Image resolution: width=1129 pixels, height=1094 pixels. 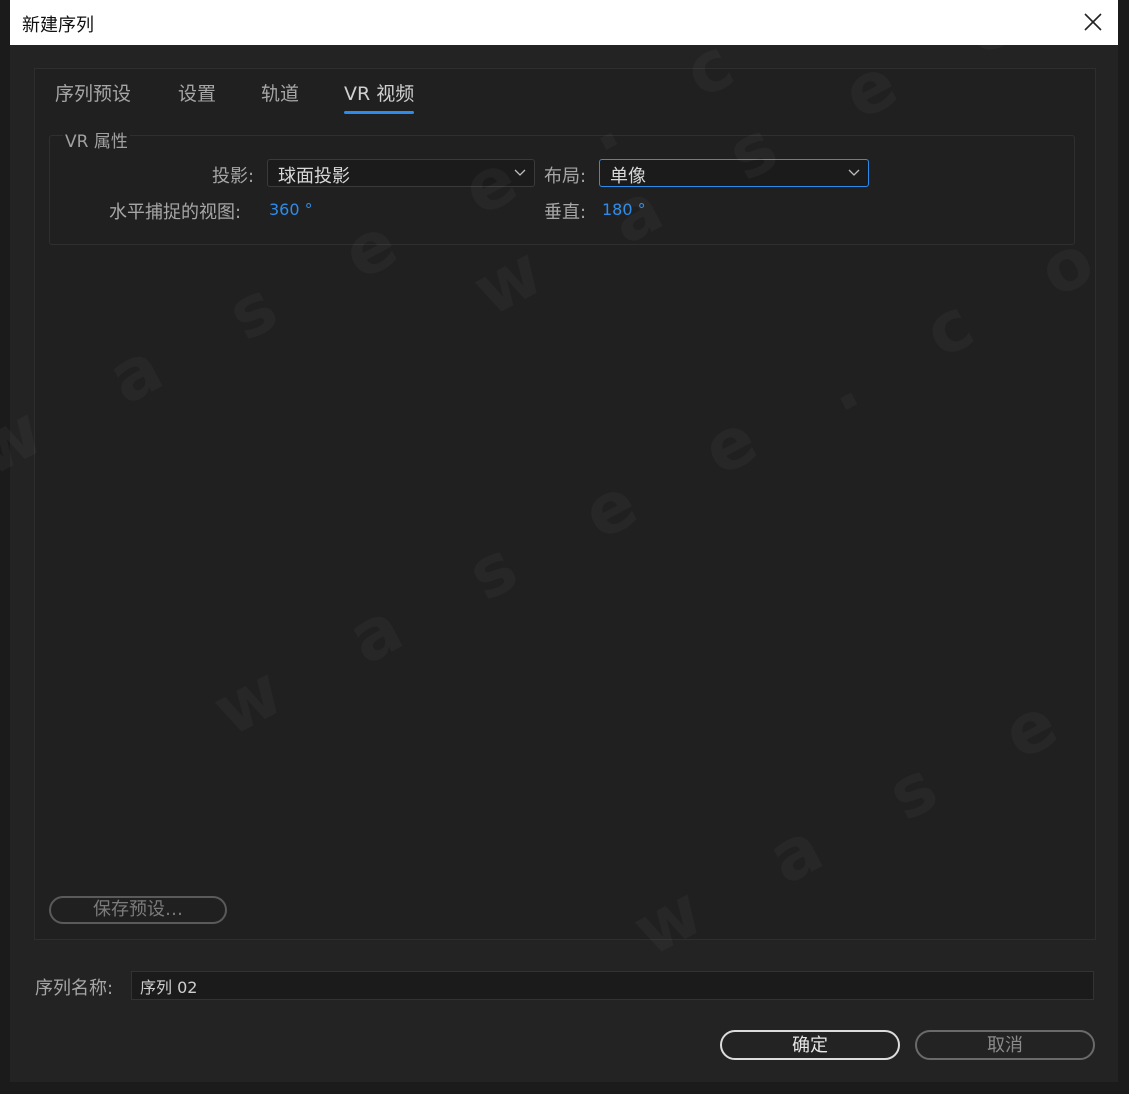 I want to click on tab-tracks: 轨道, so click(x=280, y=92).